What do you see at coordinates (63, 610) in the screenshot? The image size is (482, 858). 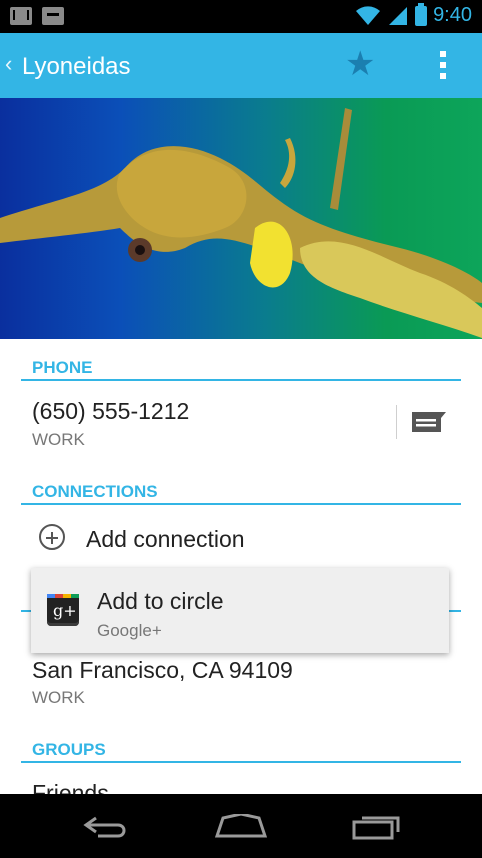 I see `google-plus-icon: g+` at bounding box center [63, 610].